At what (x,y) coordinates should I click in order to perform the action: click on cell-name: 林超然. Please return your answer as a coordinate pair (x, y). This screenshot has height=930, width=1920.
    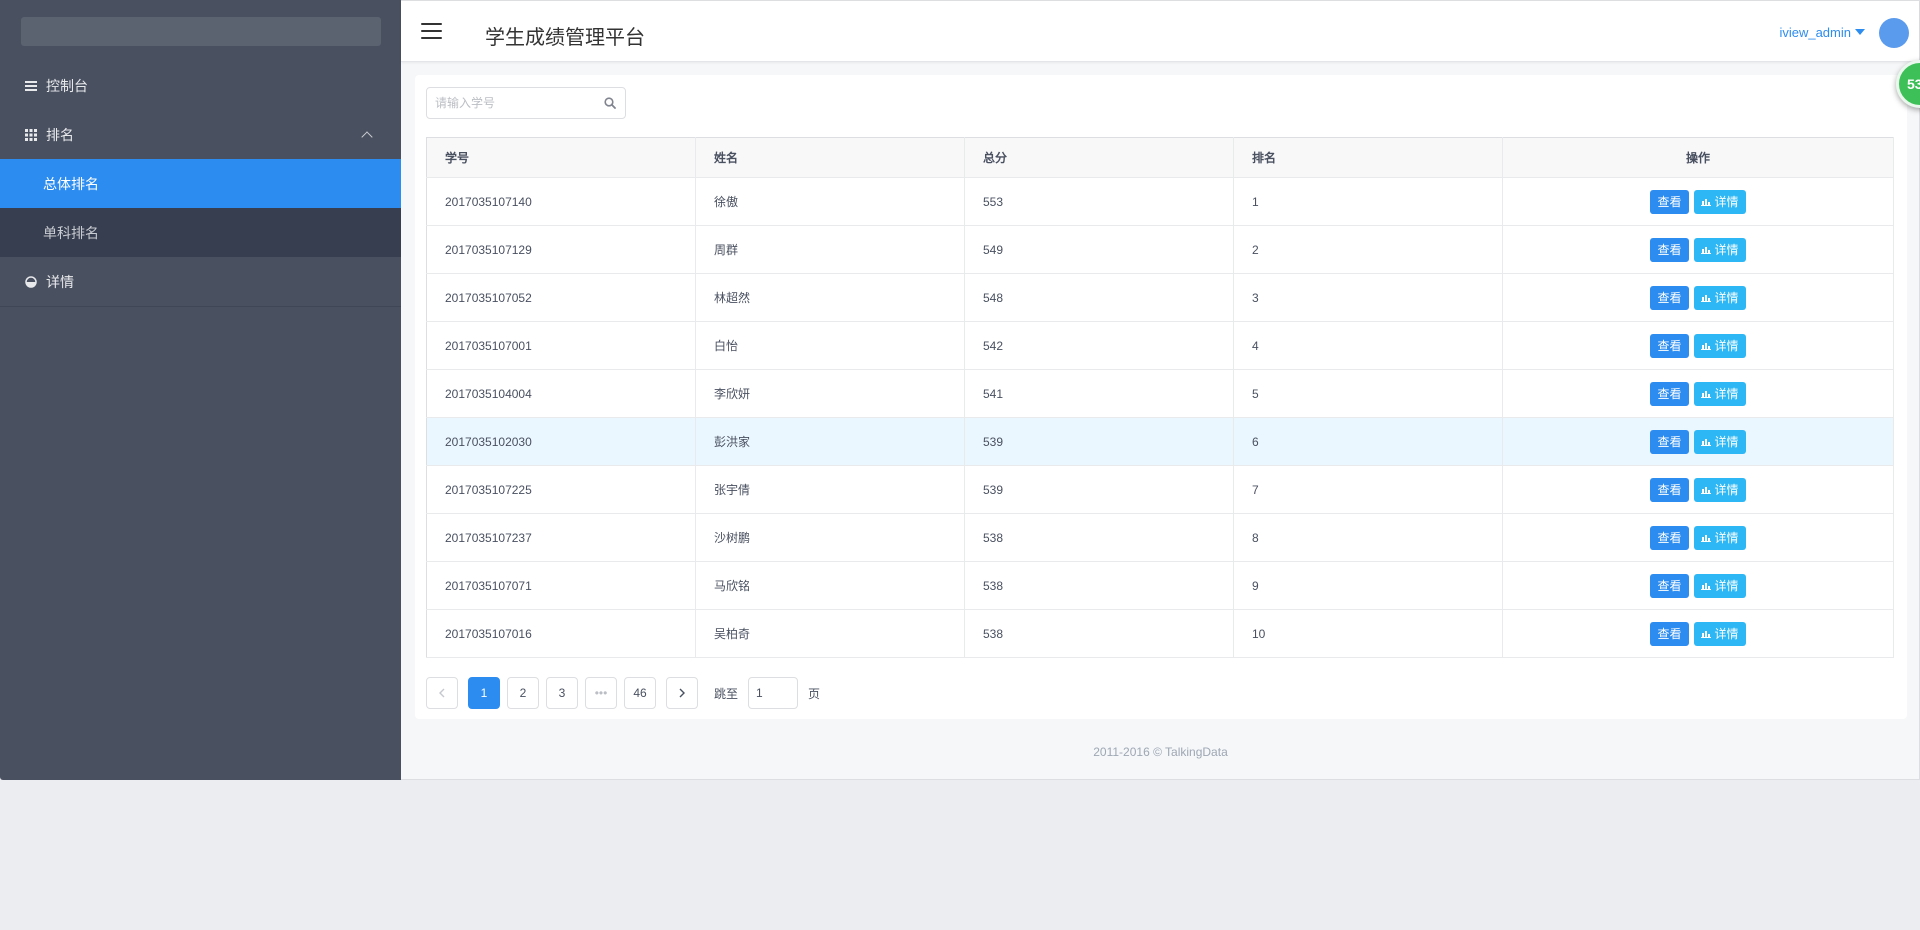
    Looking at the image, I should click on (830, 297).